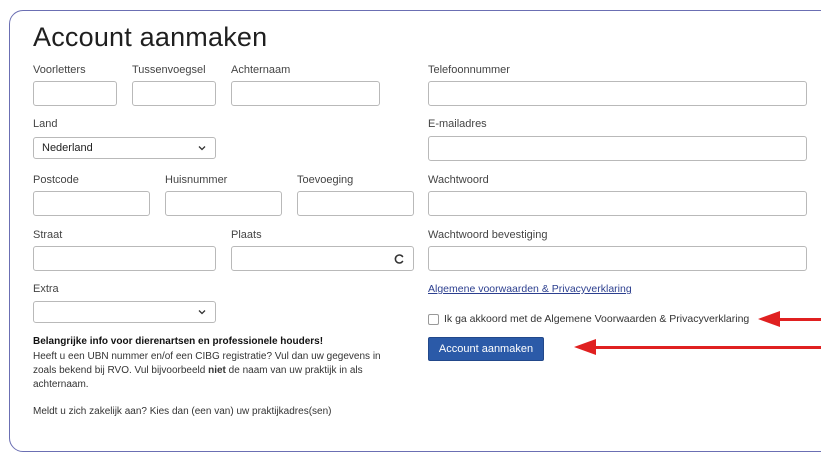  What do you see at coordinates (261, 70) in the screenshot?
I see `achternaam-label: Achternaam` at bounding box center [261, 70].